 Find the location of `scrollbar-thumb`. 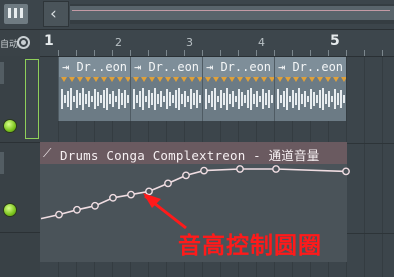

scrollbar-thumb is located at coordinates (232, 13).